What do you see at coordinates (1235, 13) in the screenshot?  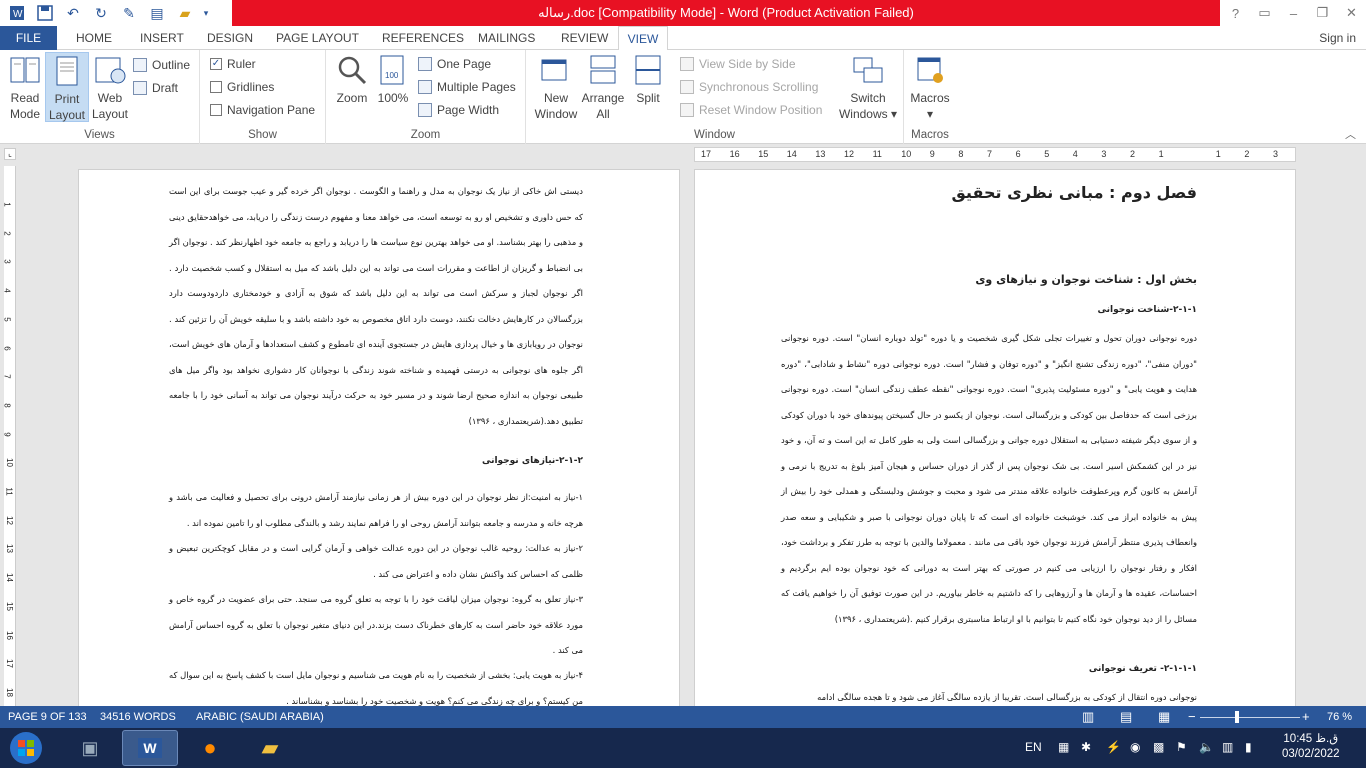 I see `help-icon: ?` at bounding box center [1235, 13].